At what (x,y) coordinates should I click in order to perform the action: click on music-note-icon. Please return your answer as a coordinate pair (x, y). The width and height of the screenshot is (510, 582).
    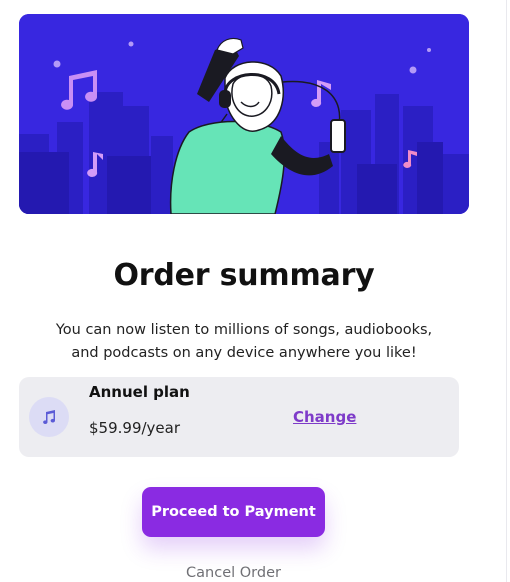
    Looking at the image, I should click on (49, 417).